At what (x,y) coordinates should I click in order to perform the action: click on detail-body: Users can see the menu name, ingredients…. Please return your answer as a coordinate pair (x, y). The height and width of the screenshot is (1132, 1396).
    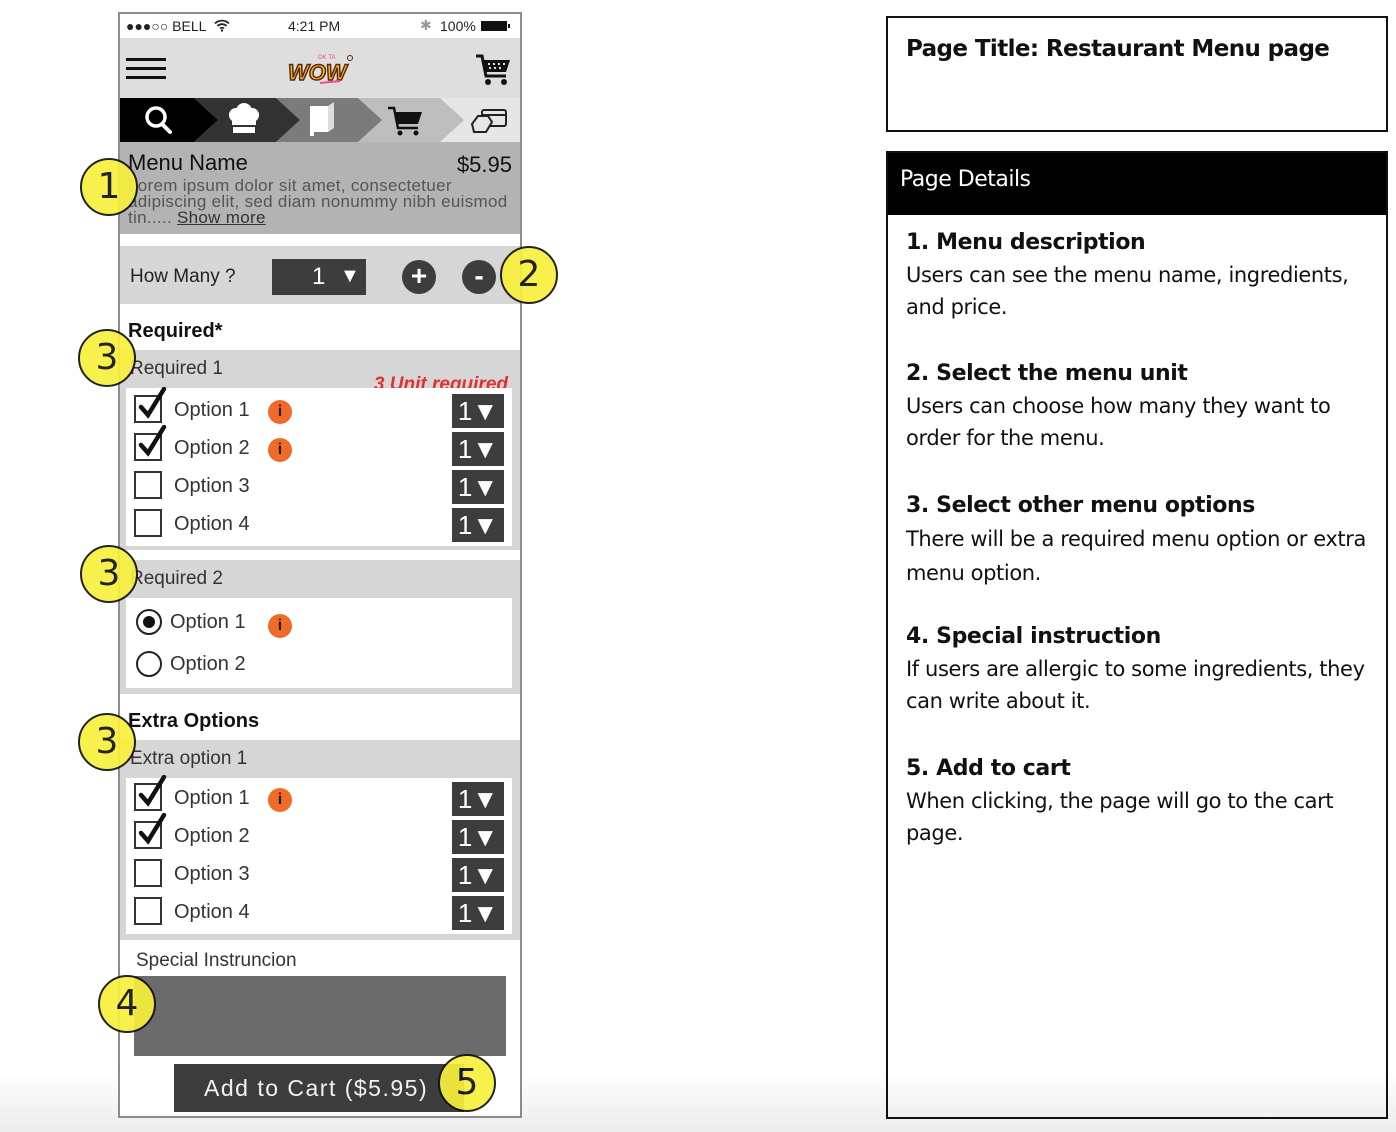
    Looking at the image, I should click on (1127, 291).